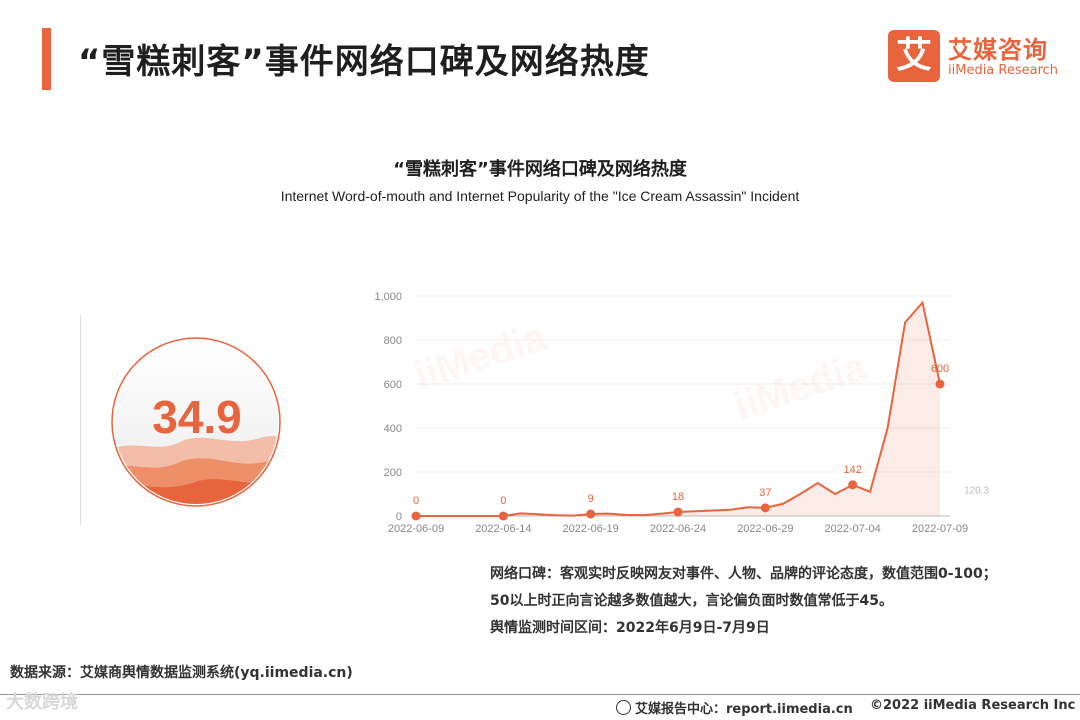  Describe the element at coordinates (976, 491) in the screenshot. I see `side-label: 120.3` at that location.